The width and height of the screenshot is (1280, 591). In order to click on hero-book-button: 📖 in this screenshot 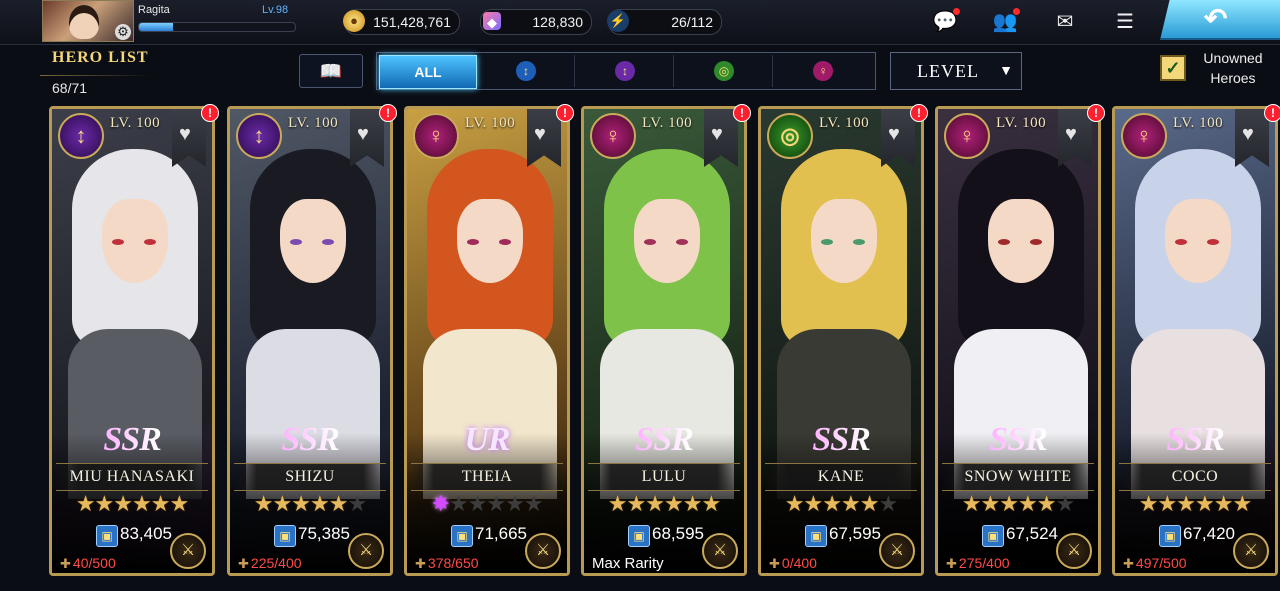, I will do `click(331, 71)`.